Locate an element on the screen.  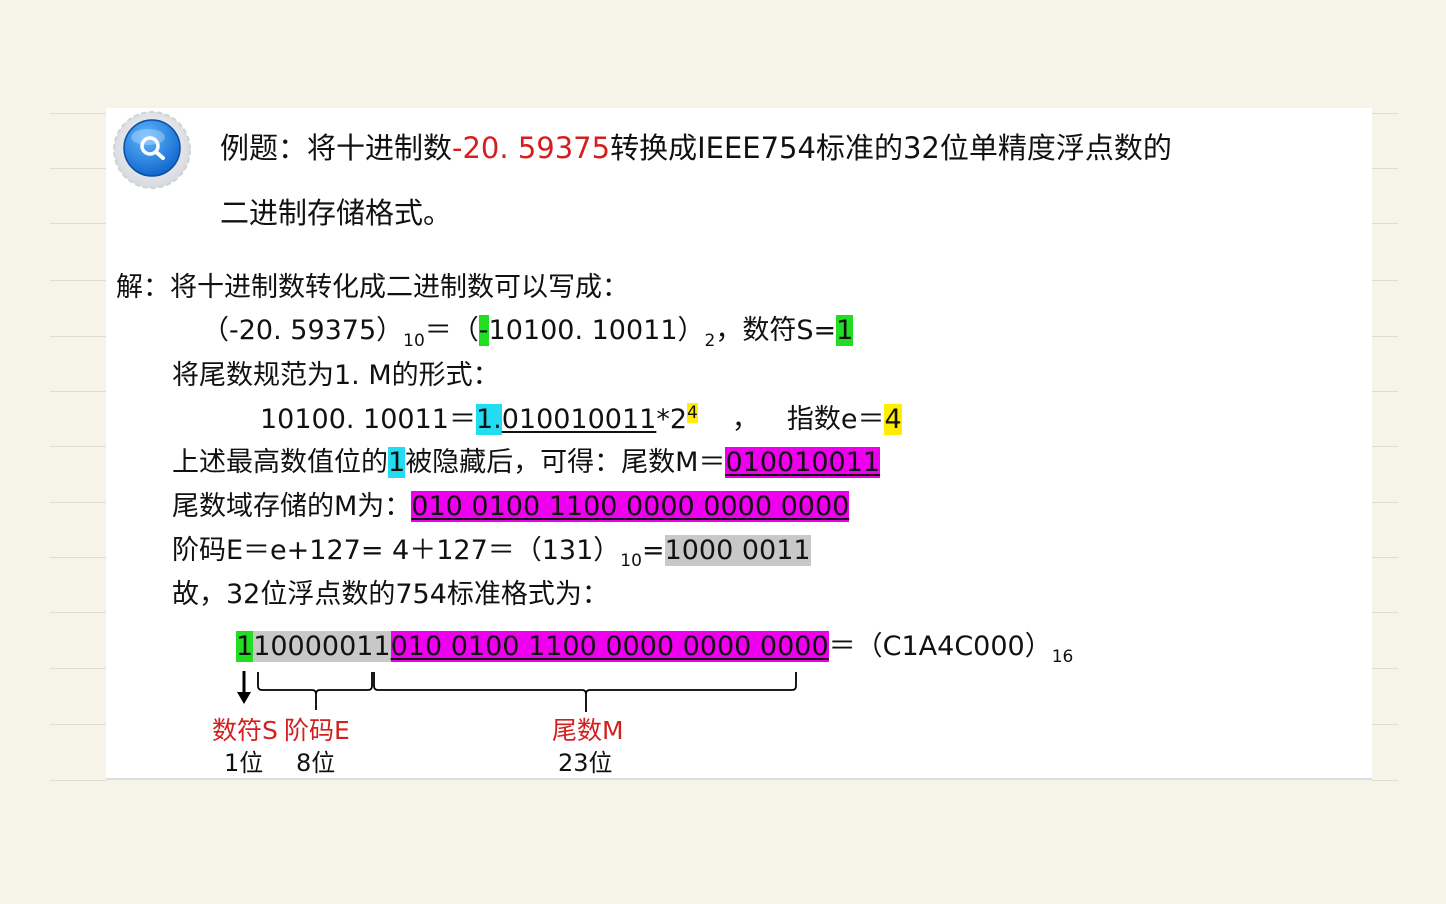
exponent-name-label: 阶码E is located at coordinates (317, 730).